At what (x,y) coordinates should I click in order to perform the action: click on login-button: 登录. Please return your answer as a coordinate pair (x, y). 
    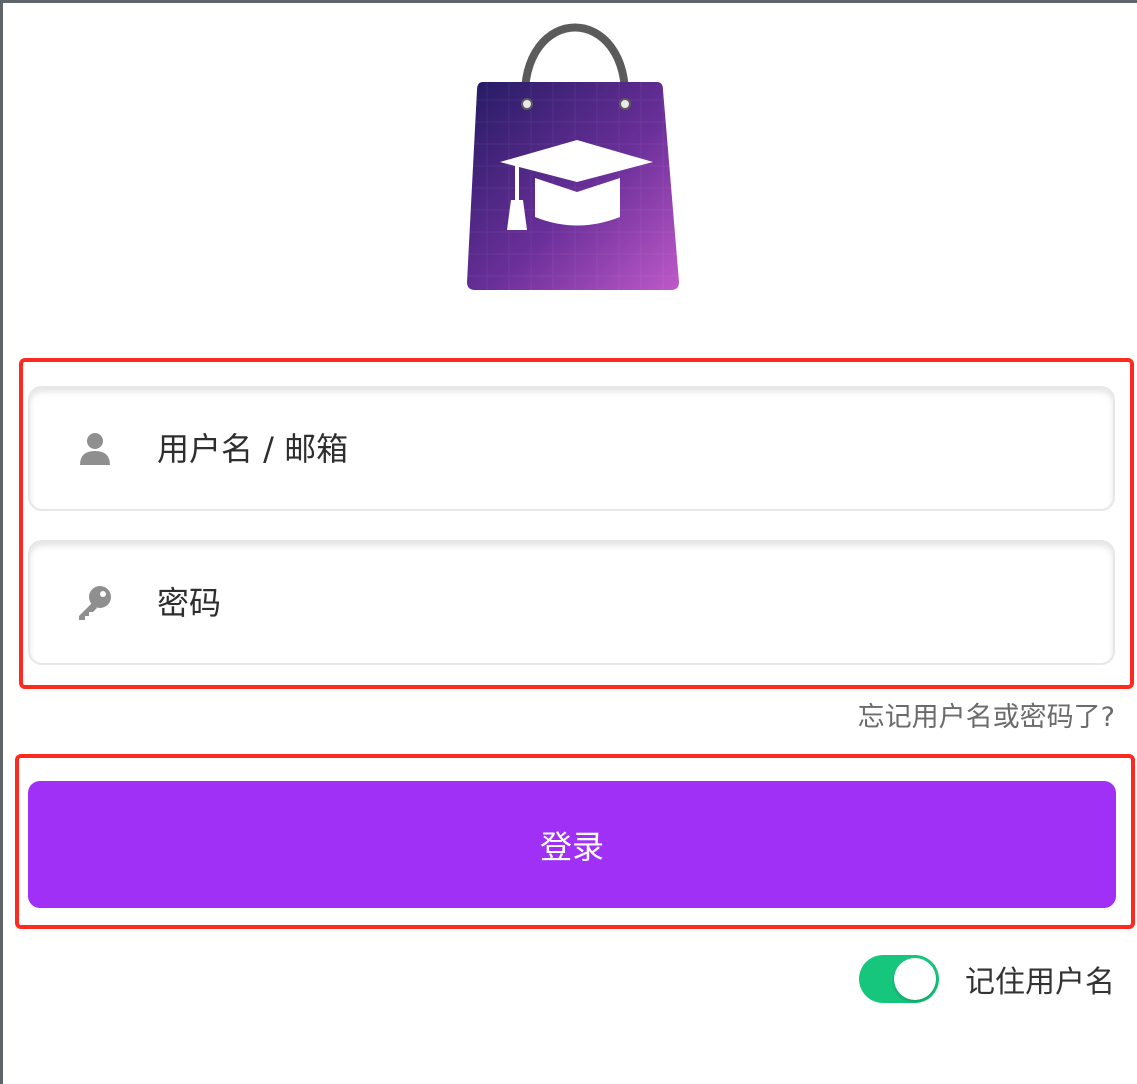
    Looking at the image, I should click on (572, 844).